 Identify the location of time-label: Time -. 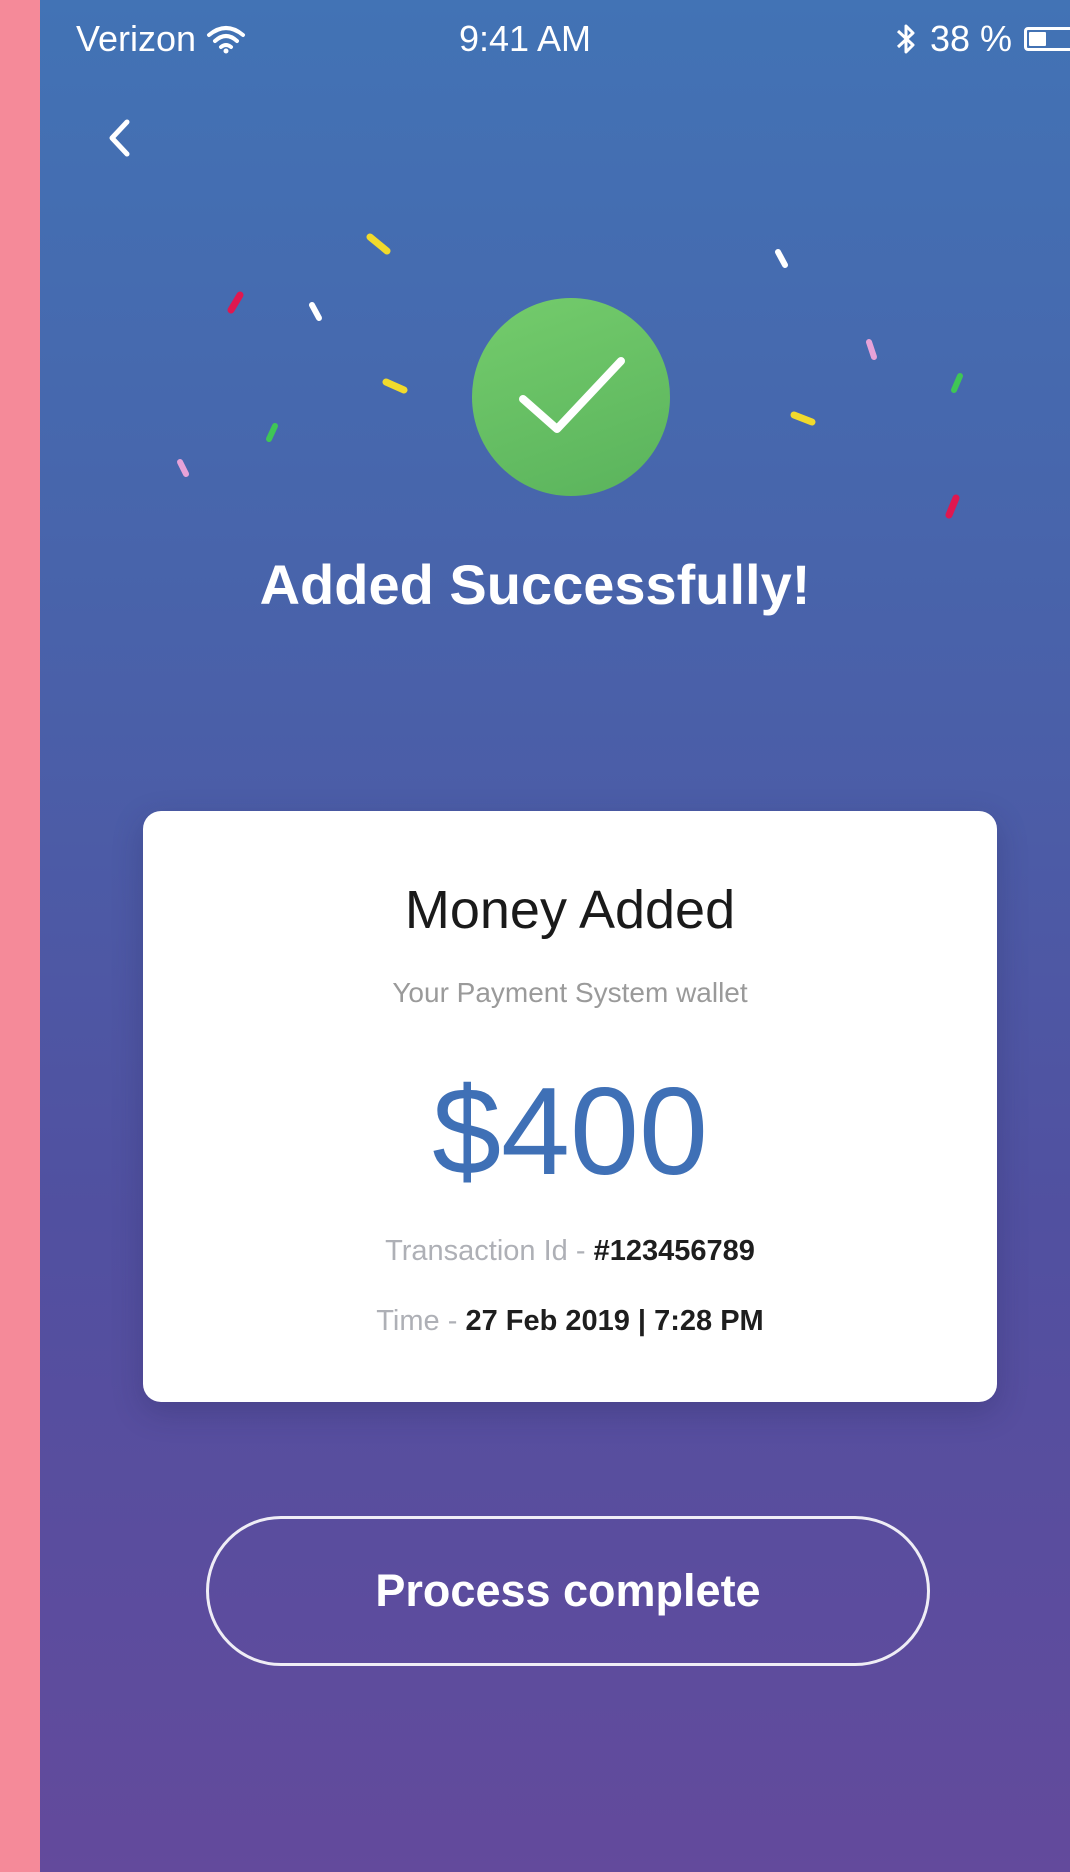
(417, 1321).